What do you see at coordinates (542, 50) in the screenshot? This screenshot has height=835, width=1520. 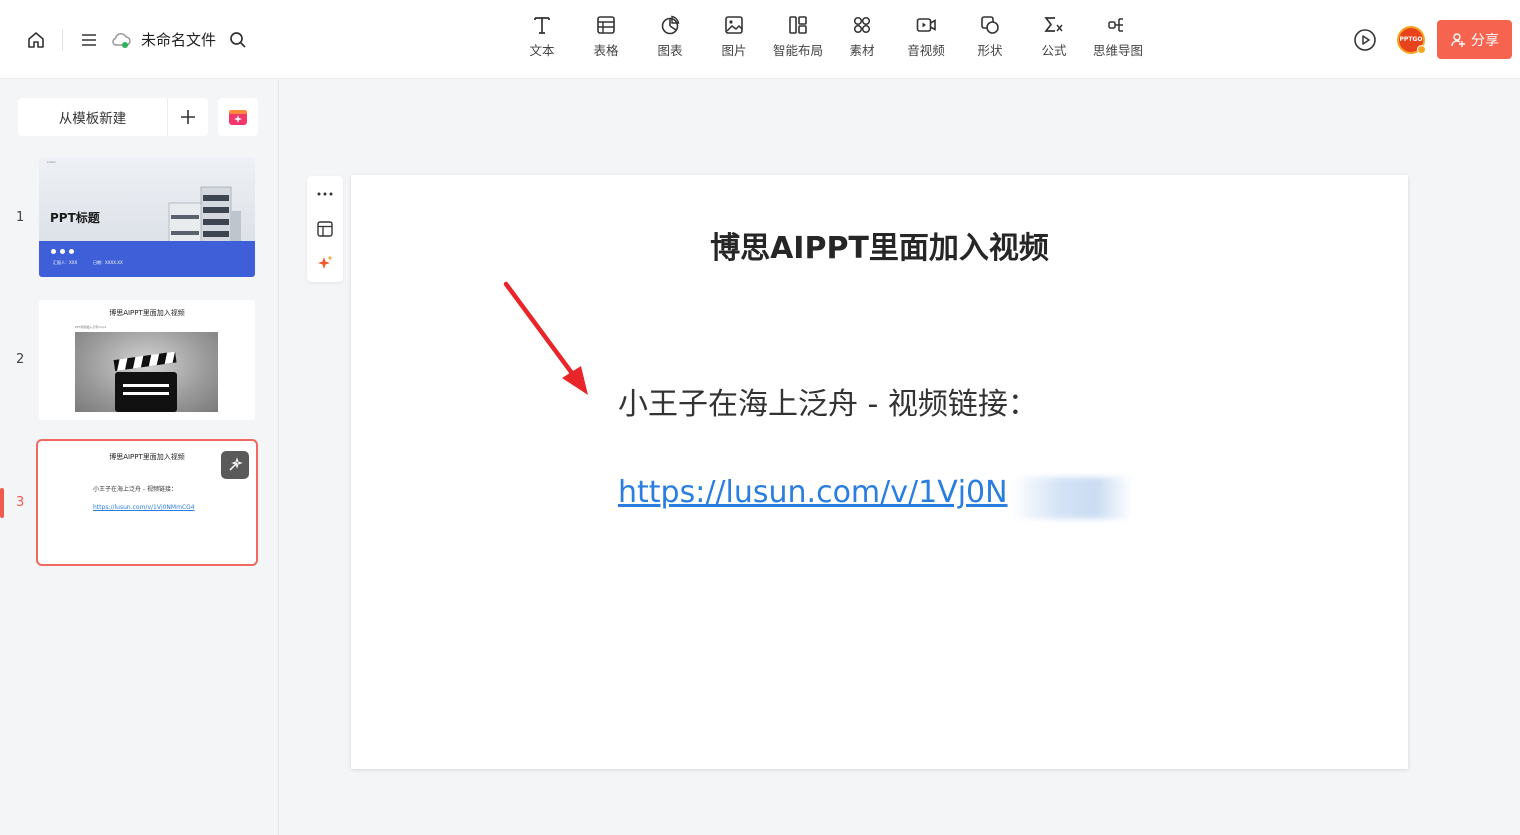 I see `tool-label: 文本` at bounding box center [542, 50].